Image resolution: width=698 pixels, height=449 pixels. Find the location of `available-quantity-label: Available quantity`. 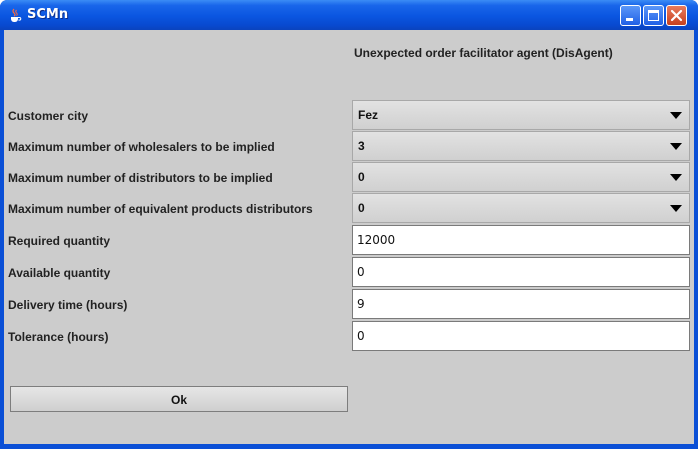

available-quantity-label: Available quantity is located at coordinates (59, 273).